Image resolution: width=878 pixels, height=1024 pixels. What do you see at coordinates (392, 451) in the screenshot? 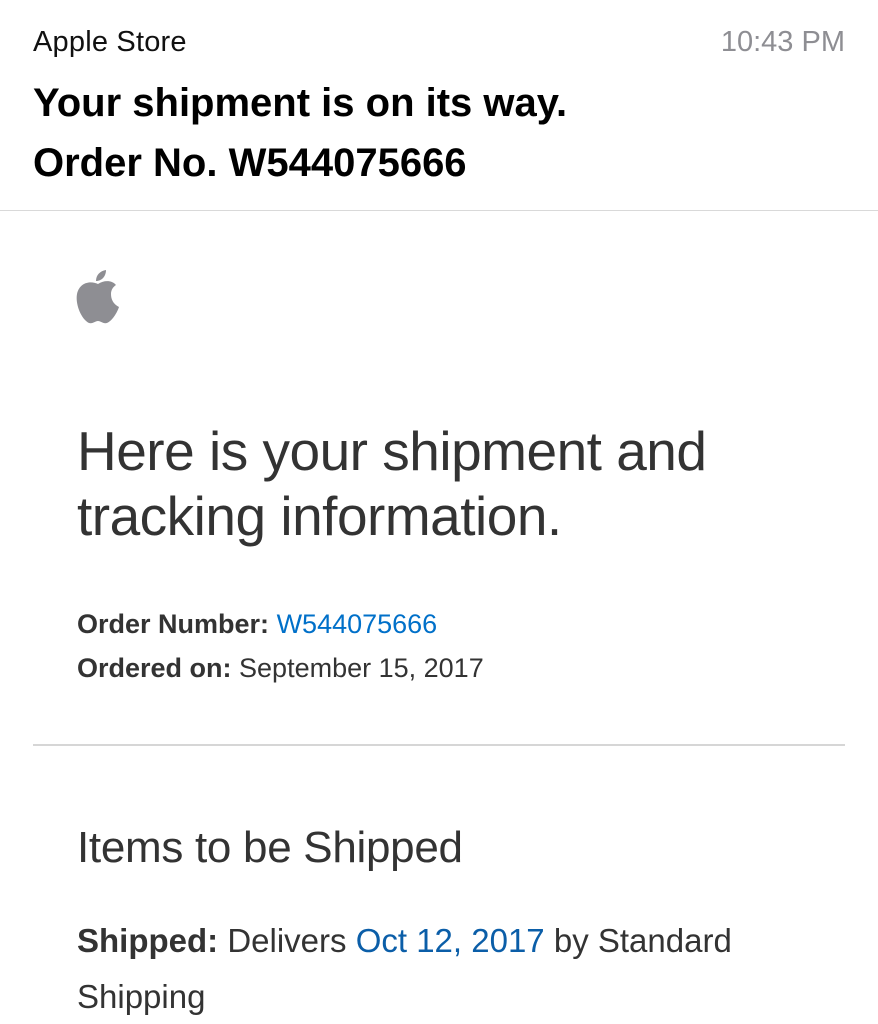
I see `headline-line-1: Here is your shipment and` at bounding box center [392, 451].